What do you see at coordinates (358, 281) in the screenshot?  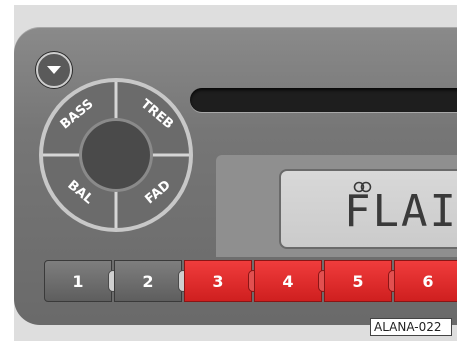 I see `preset-button-5: 5` at bounding box center [358, 281].